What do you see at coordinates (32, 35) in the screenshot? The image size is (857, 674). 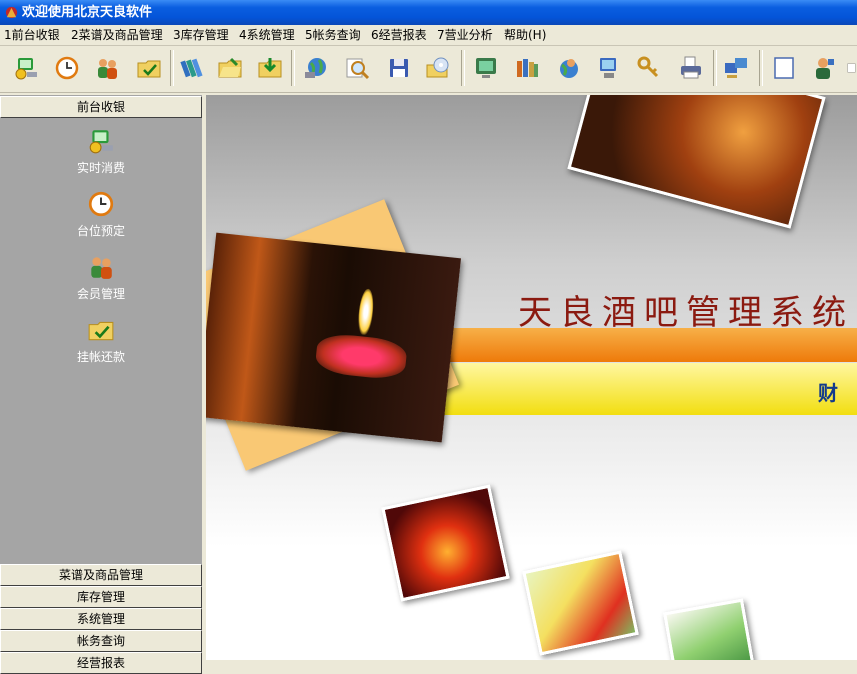 I see `menu-item-front-desk: 1前台收银` at bounding box center [32, 35].